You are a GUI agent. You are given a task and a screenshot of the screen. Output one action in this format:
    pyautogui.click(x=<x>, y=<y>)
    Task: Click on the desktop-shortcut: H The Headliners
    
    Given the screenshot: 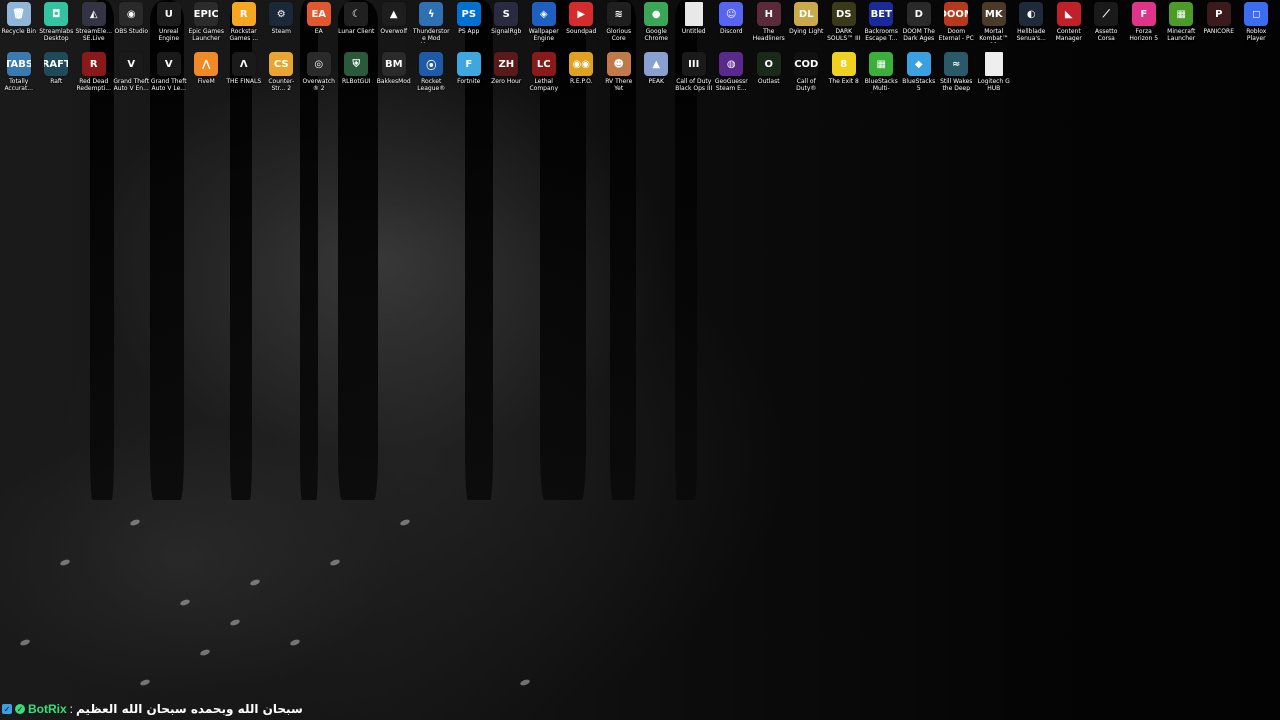 What is the action you would take?
    pyautogui.click(x=769, y=26)
    